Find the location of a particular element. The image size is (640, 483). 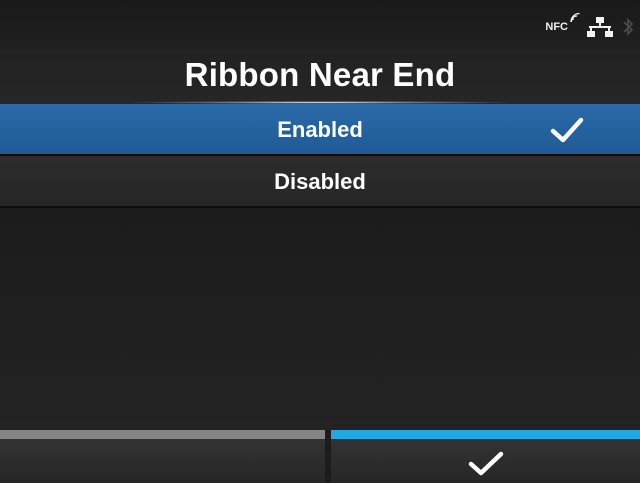

confirm-check-icon is located at coordinates (486, 466).